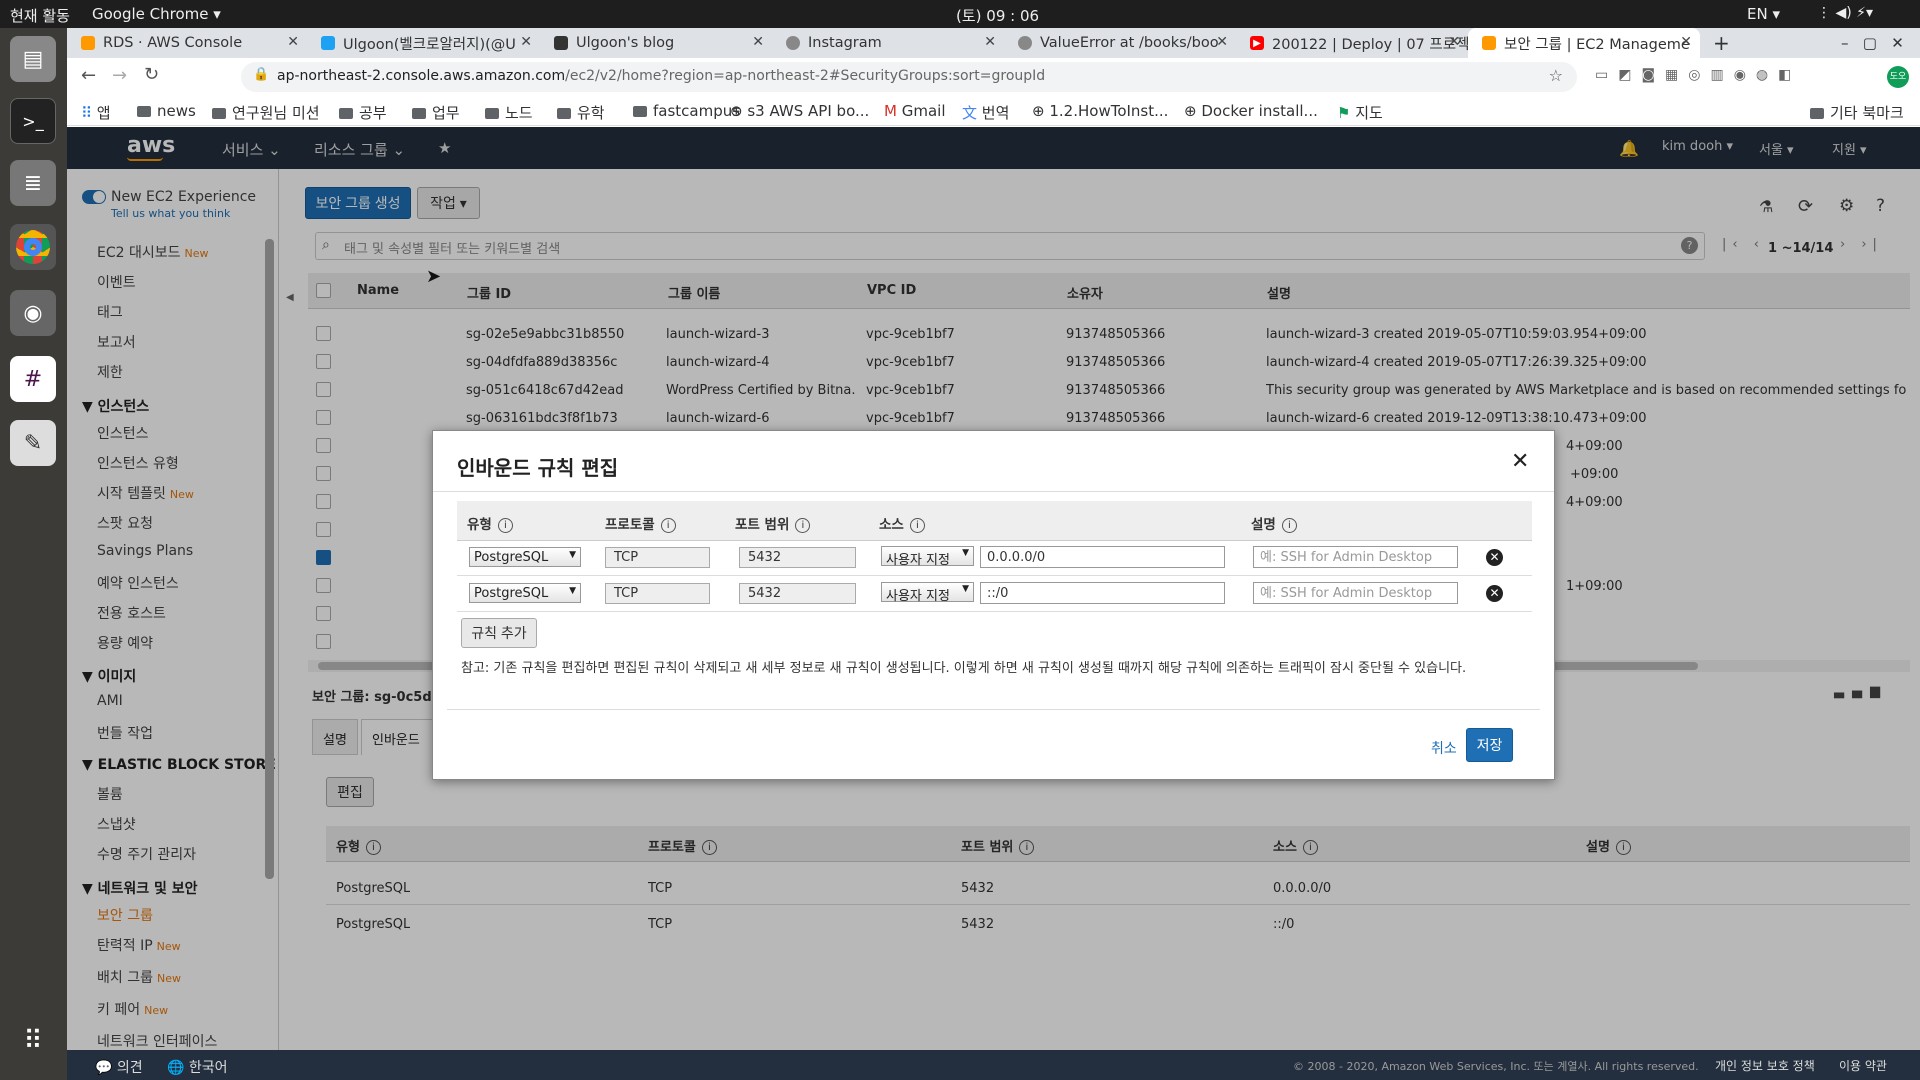 The height and width of the screenshot is (1080, 1920). I want to click on save-button: 저장, so click(1489, 745).